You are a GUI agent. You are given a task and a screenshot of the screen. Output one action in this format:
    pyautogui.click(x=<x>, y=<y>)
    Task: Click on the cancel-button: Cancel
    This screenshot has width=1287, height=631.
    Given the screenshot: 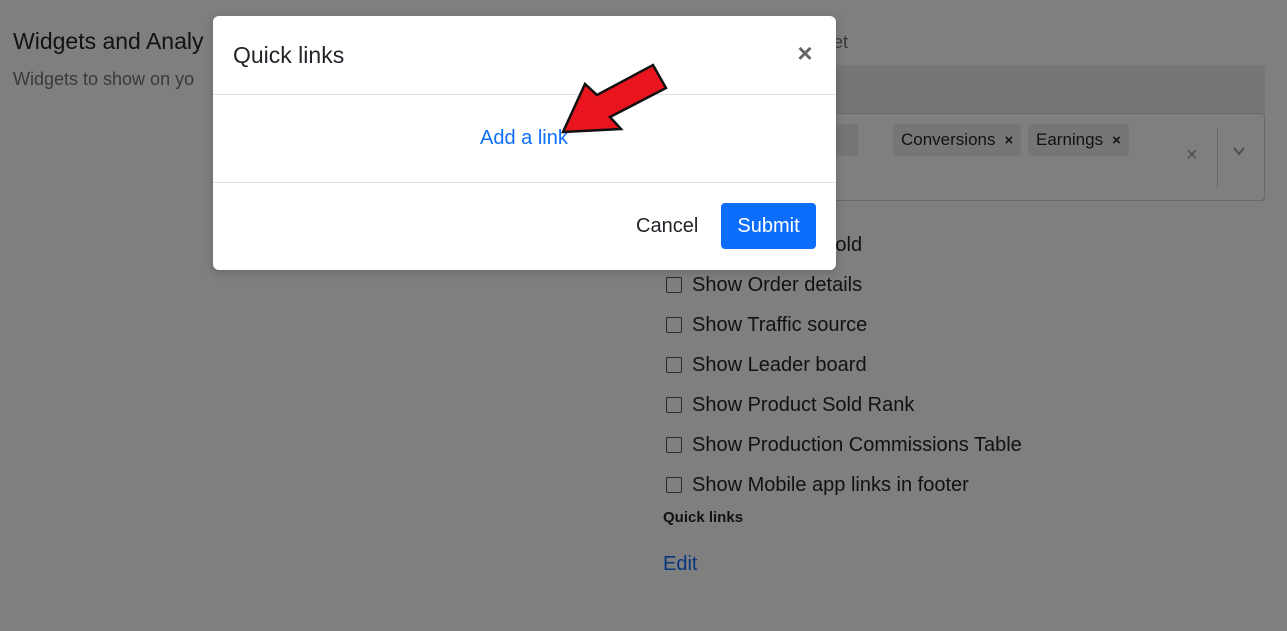 What is the action you would take?
    pyautogui.click(x=667, y=226)
    